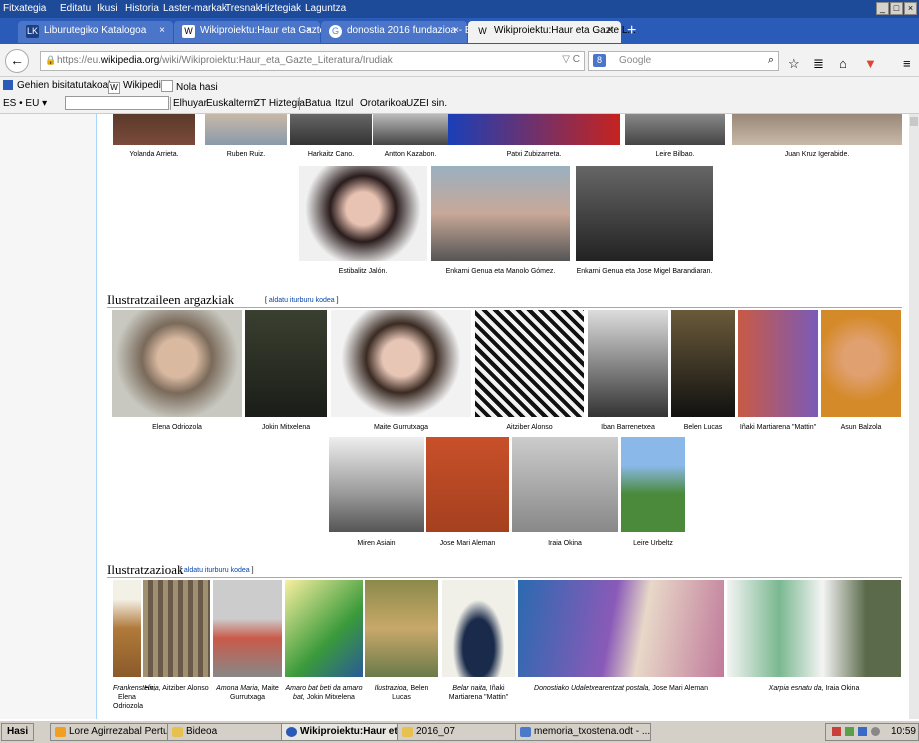 This screenshot has height=743, width=919. What do you see at coordinates (565, 484) in the screenshot?
I see `photo-iraia-okina` at bounding box center [565, 484].